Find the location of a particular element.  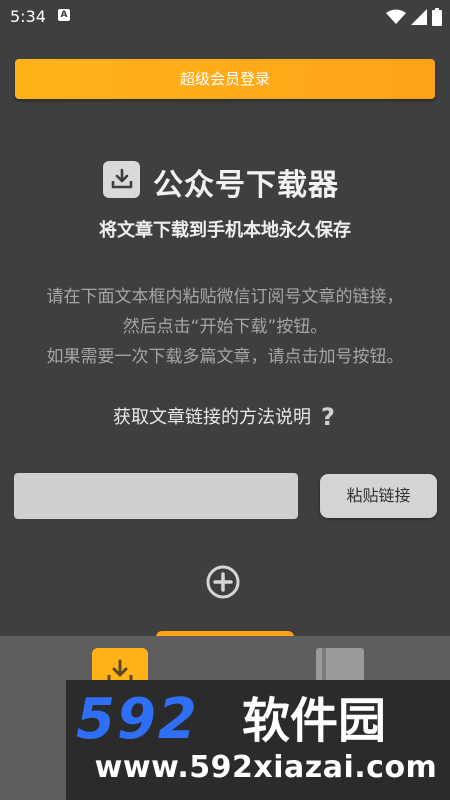

article-link-input is located at coordinates (156, 496).